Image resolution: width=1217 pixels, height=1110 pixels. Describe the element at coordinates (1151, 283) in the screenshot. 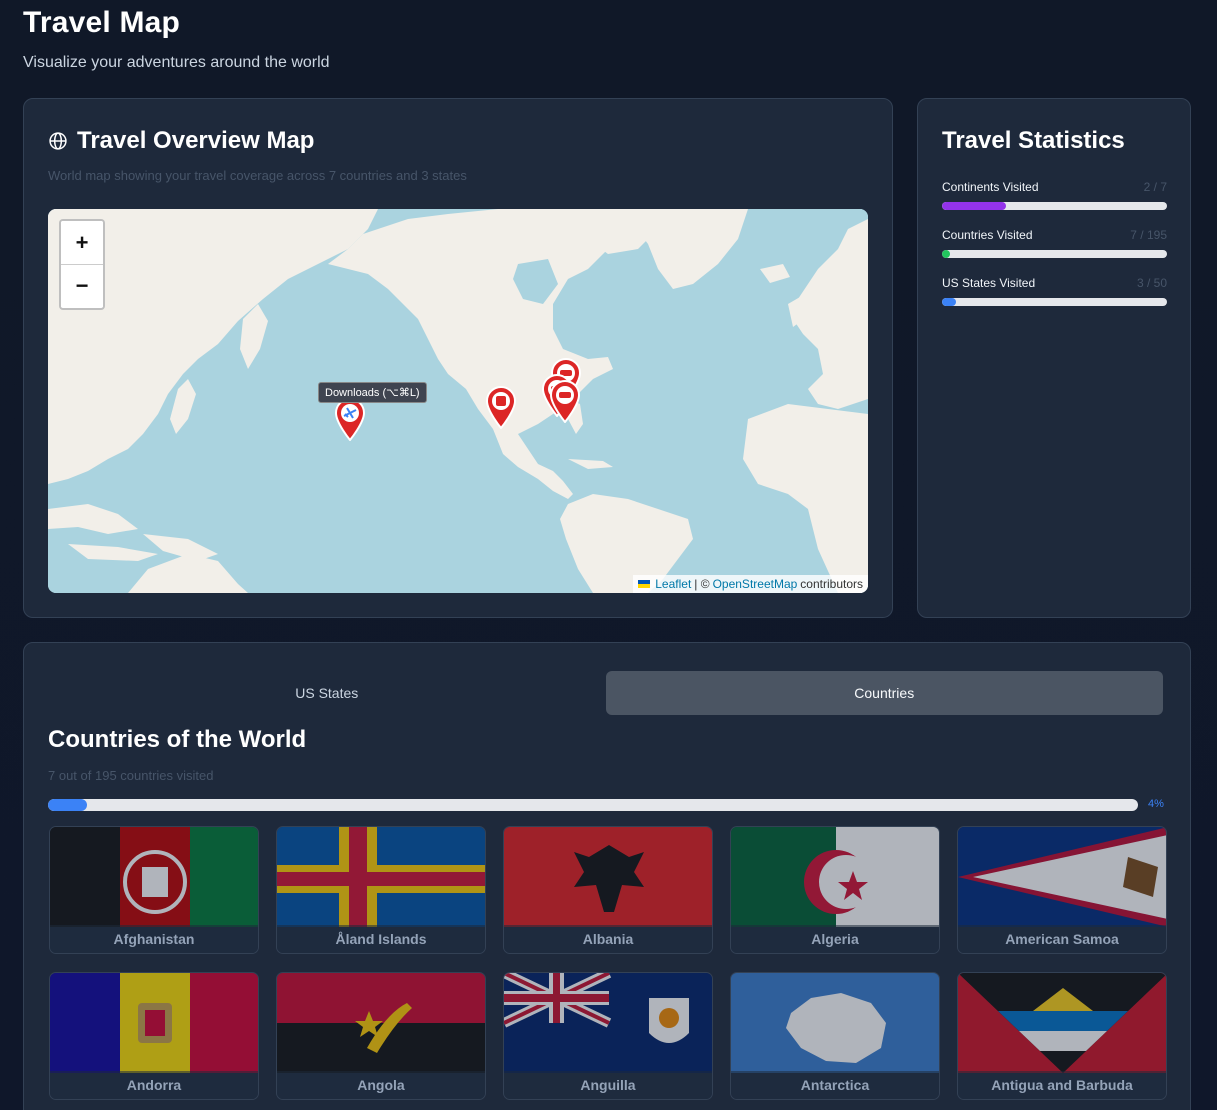

I see `stat-count: 3 / 50` at that location.